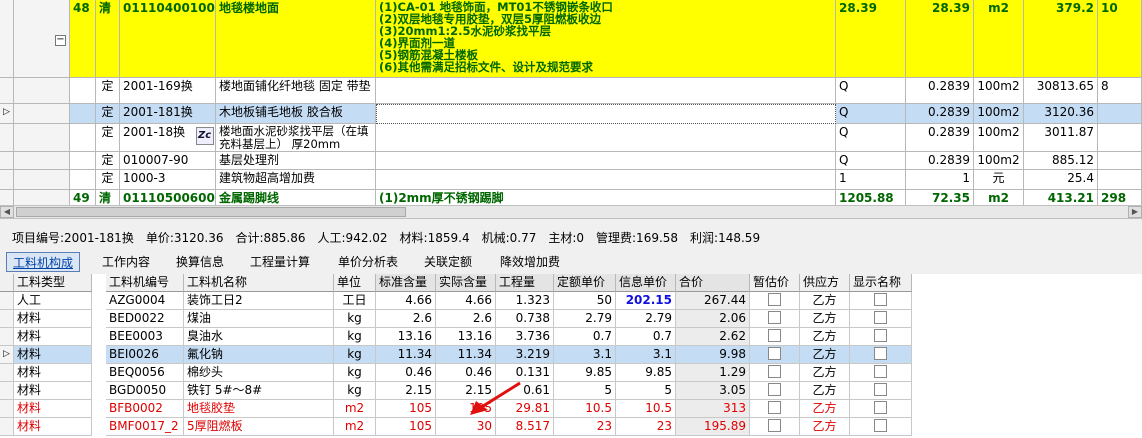 The height and width of the screenshot is (438, 1142). I want to click on tab-related-quota: 关联定额, so click(448, 262).